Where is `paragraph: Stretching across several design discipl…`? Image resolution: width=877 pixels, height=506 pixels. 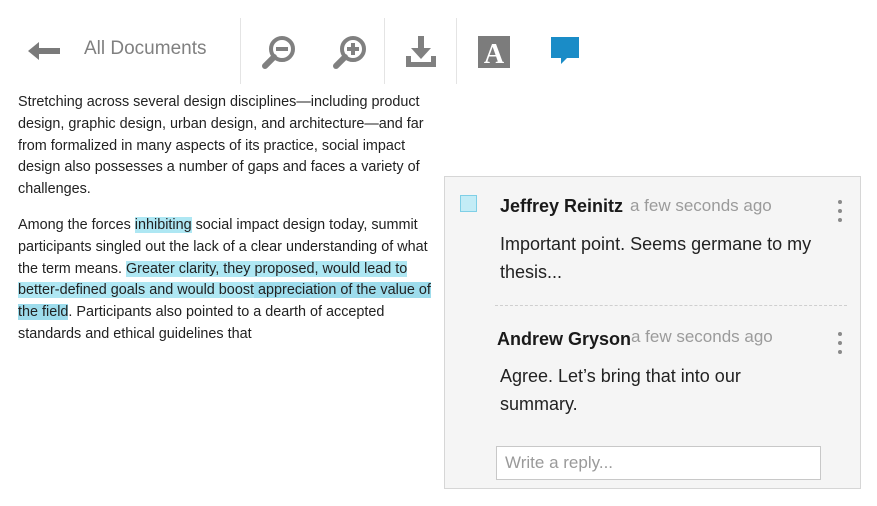
paragraph: Stretching across several design discipl… is located at coordinates (221, 146).